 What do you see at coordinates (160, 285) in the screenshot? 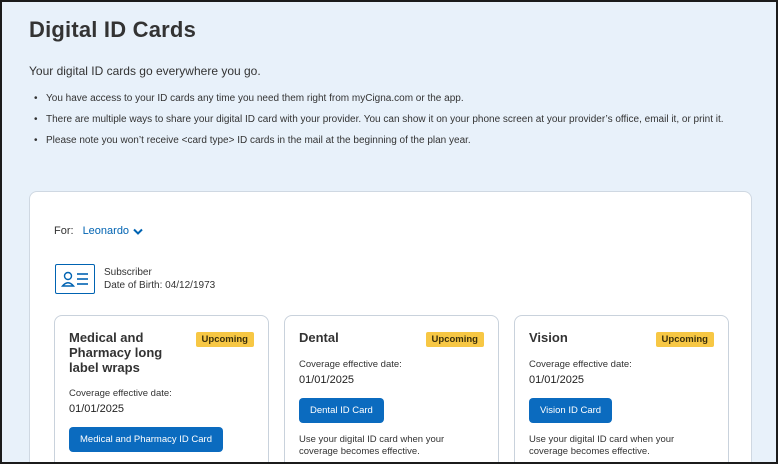
I see `subscriber-dob: Date of Birth: 04/12/1973` at bounding box center [160, 285].